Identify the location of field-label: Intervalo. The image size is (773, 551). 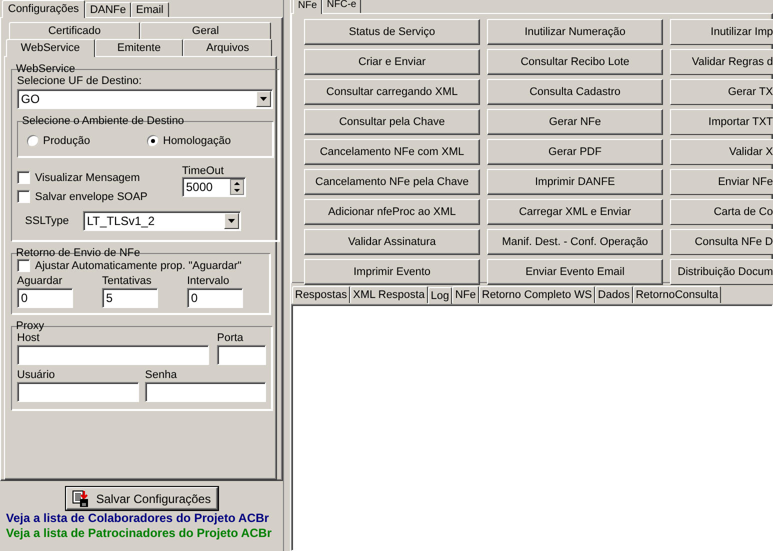
(208, 281).